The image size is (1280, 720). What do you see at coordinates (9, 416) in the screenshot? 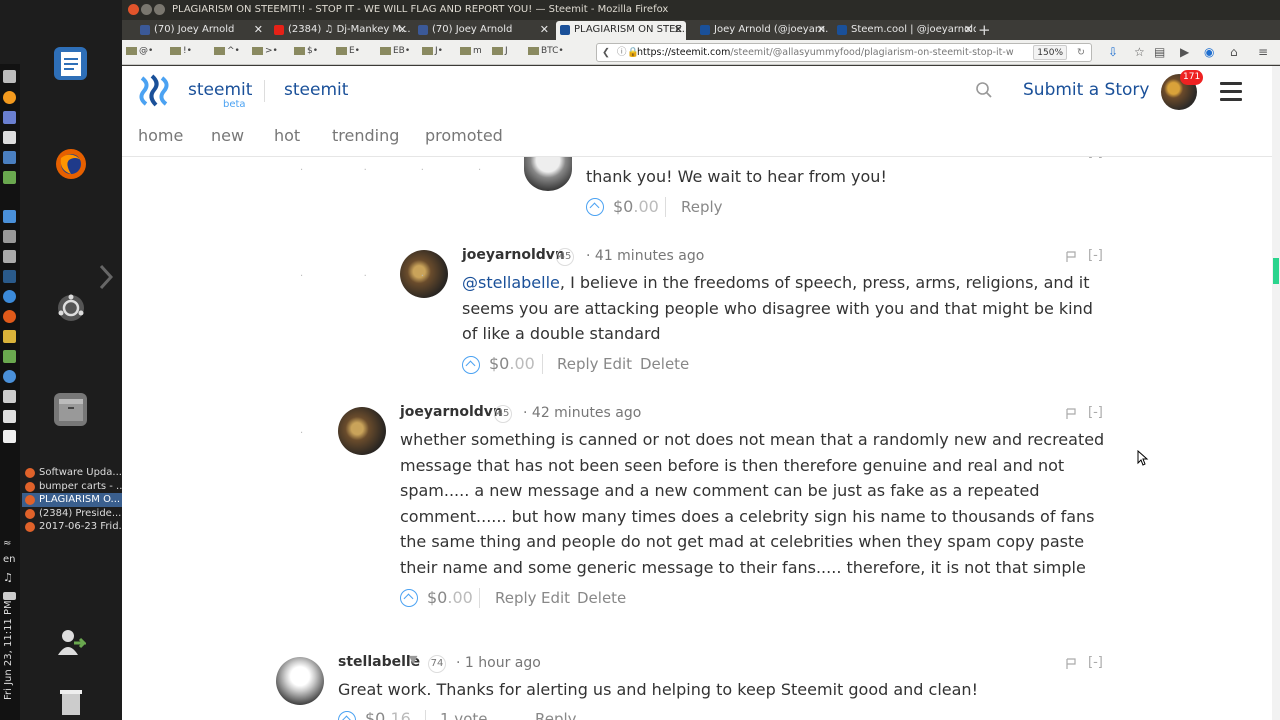
I see `monitor-icon` at bounding box center [9, 416].